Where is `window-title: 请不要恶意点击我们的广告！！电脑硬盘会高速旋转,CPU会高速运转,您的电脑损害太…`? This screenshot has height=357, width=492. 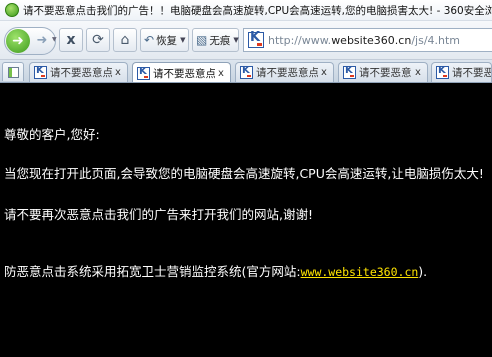
window-title: 请不要恶意点击我们的广告！！电脑硬盘会高速旋转,CPU会高速运转,您的电脑损害太… is located at coordinates (257, 10).